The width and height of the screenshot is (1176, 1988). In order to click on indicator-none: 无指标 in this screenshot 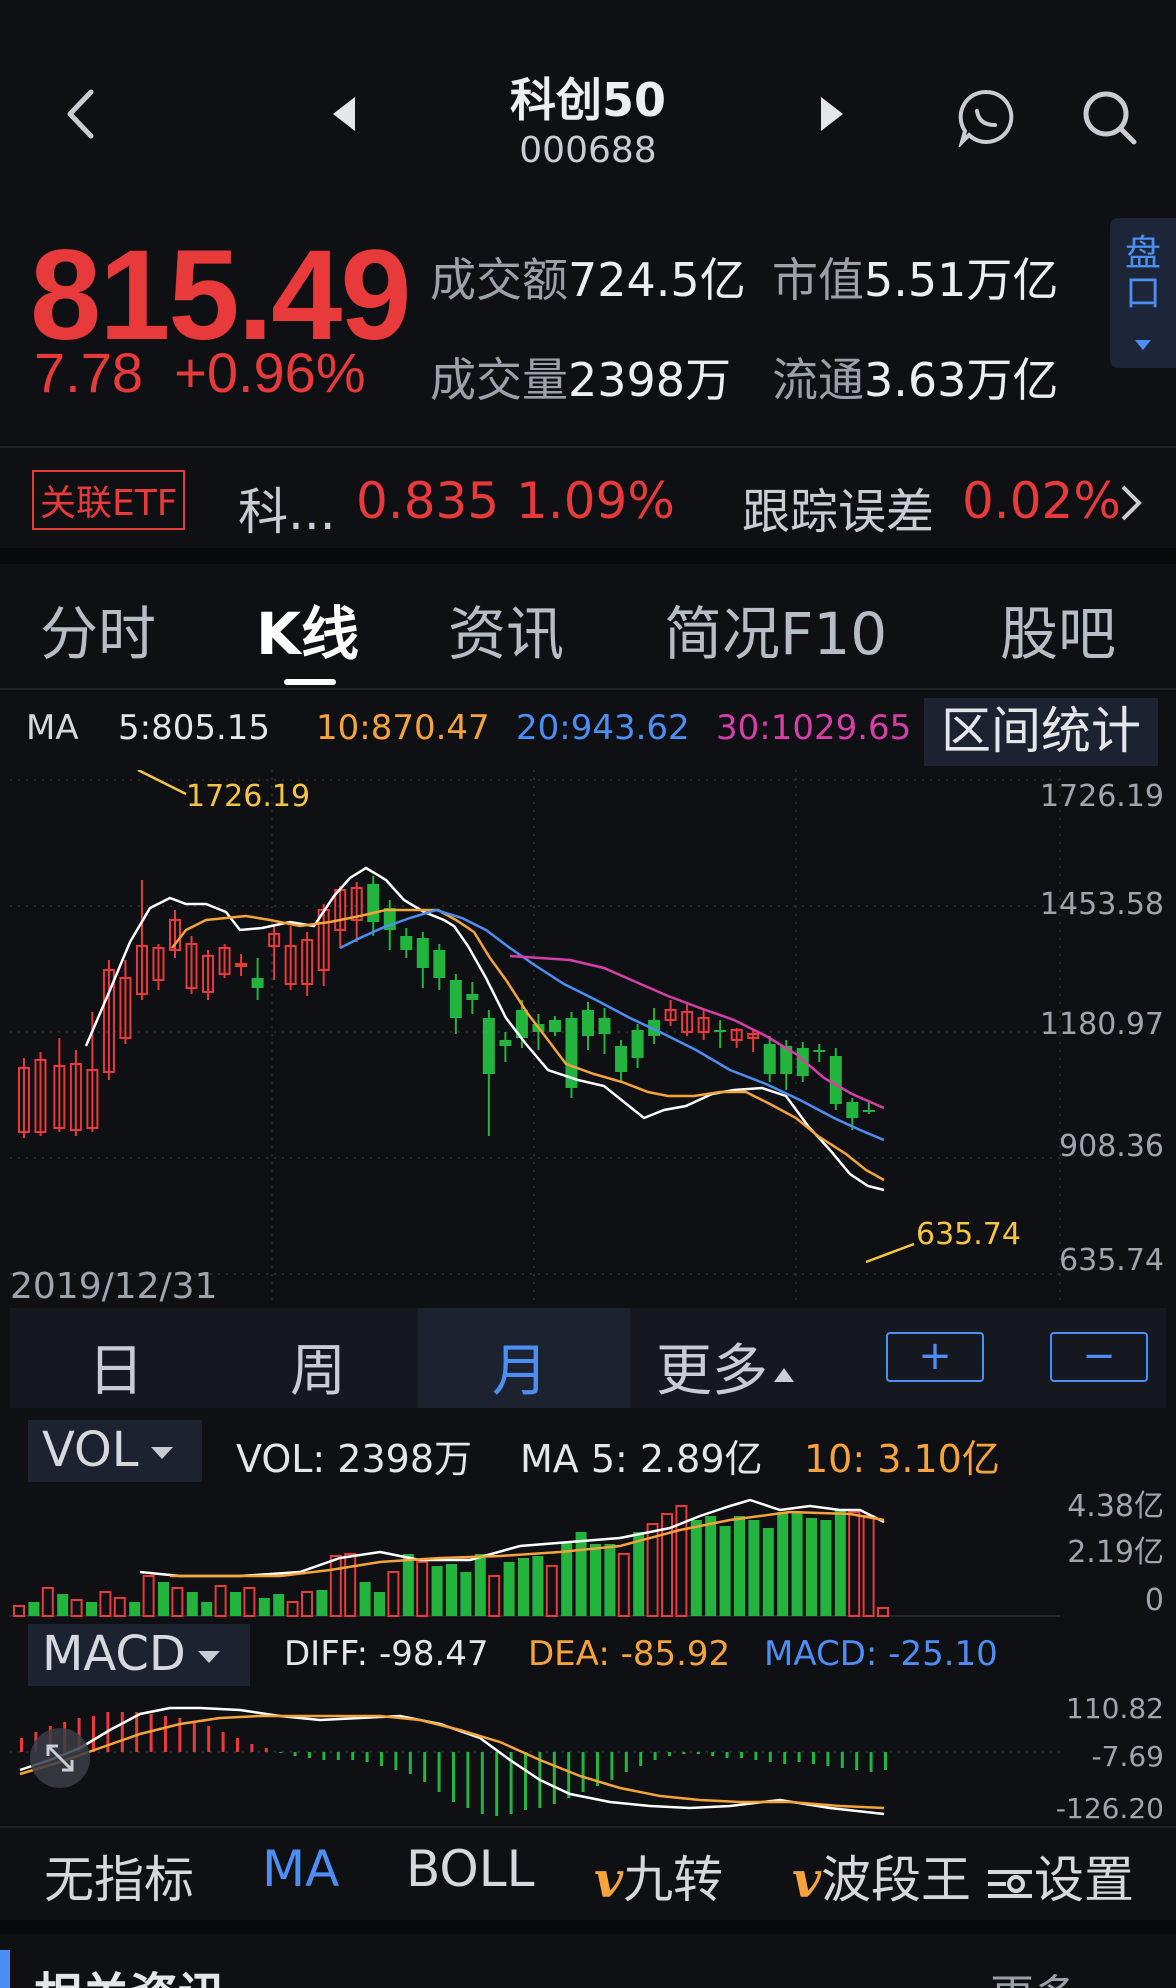, I will do `click(119, 1876)`.